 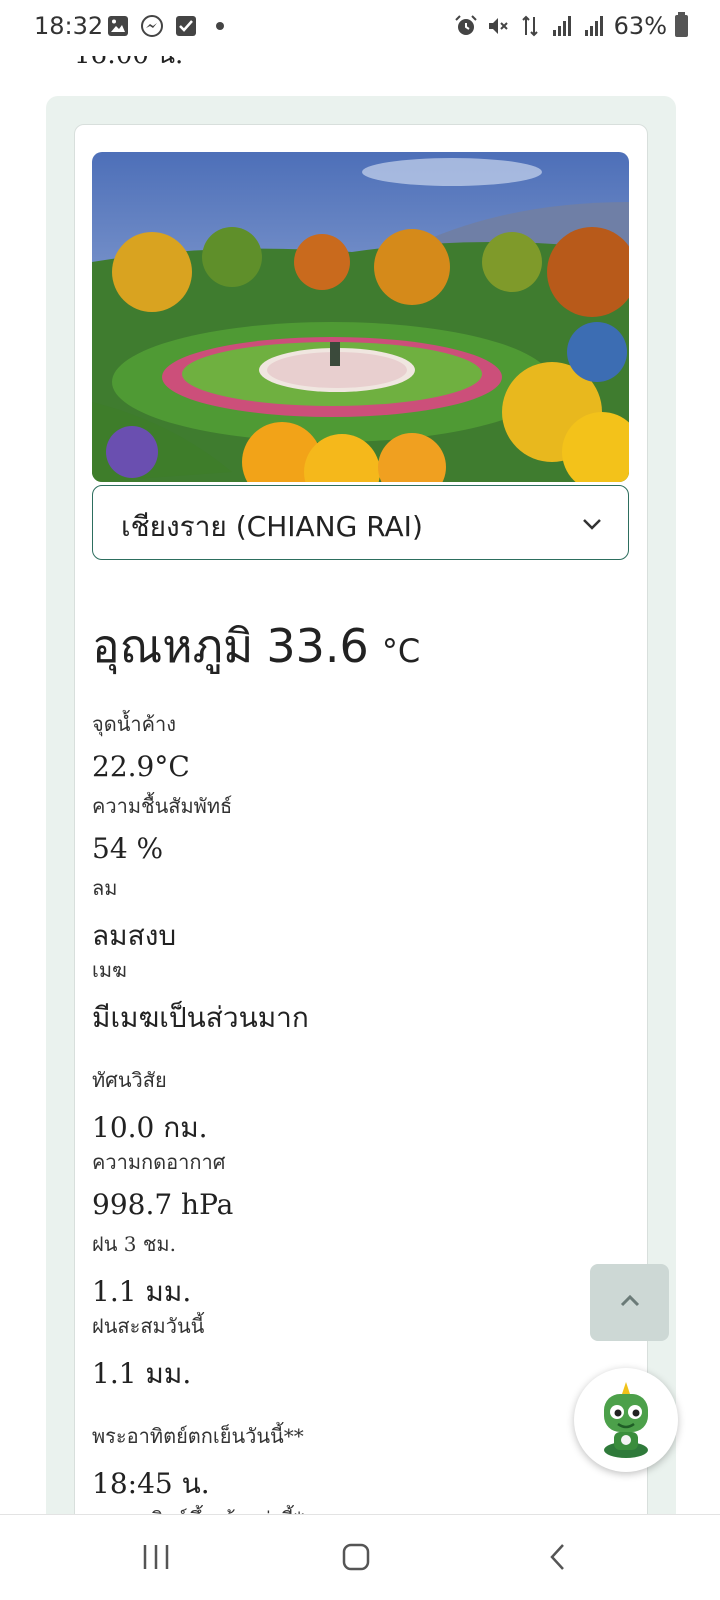 I want to click on robot-mascot-icon, so click(x=626, y=1420).